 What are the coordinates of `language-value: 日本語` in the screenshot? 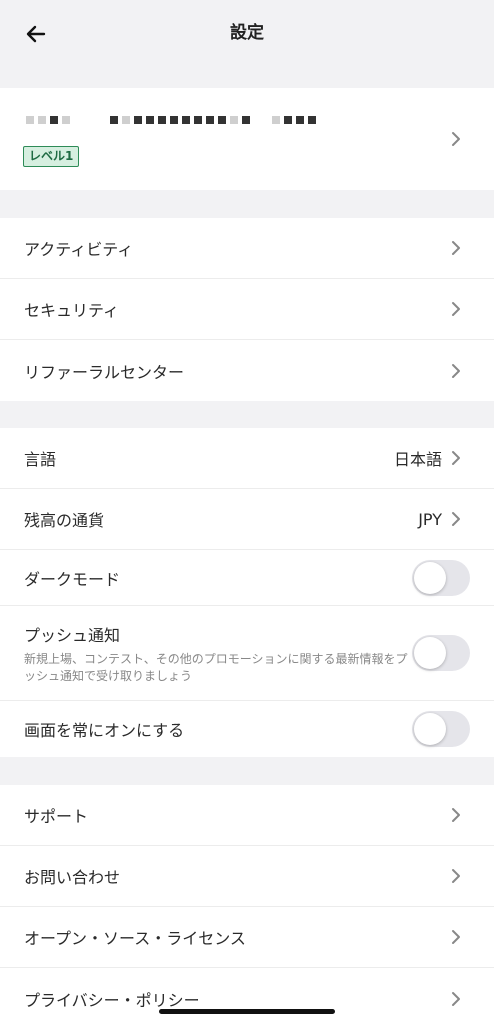 It's located at (417, 459).